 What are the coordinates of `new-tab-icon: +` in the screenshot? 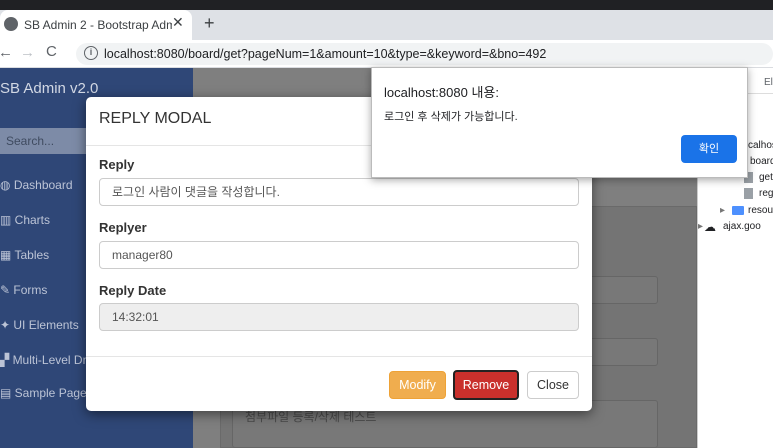 It's located at (209, 23).